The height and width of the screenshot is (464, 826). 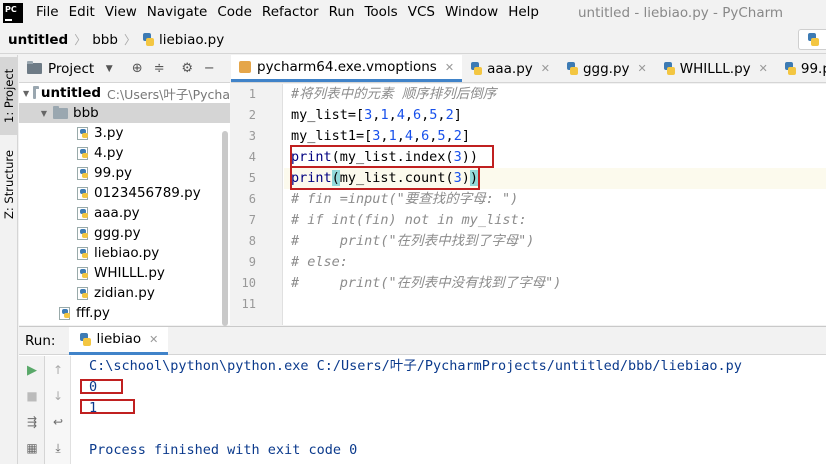 I want to click on settings-gear-icon: ⚙, so click(x=187, y=68).